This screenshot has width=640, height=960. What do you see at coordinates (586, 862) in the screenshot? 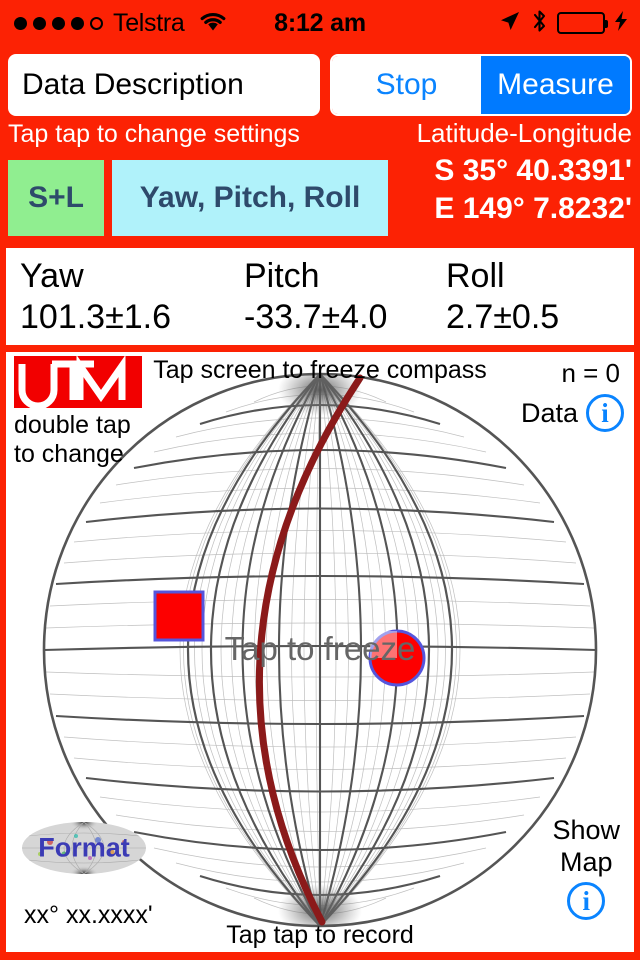
I see `show-map-label-line2: Map` at bounding box center [586, 862].